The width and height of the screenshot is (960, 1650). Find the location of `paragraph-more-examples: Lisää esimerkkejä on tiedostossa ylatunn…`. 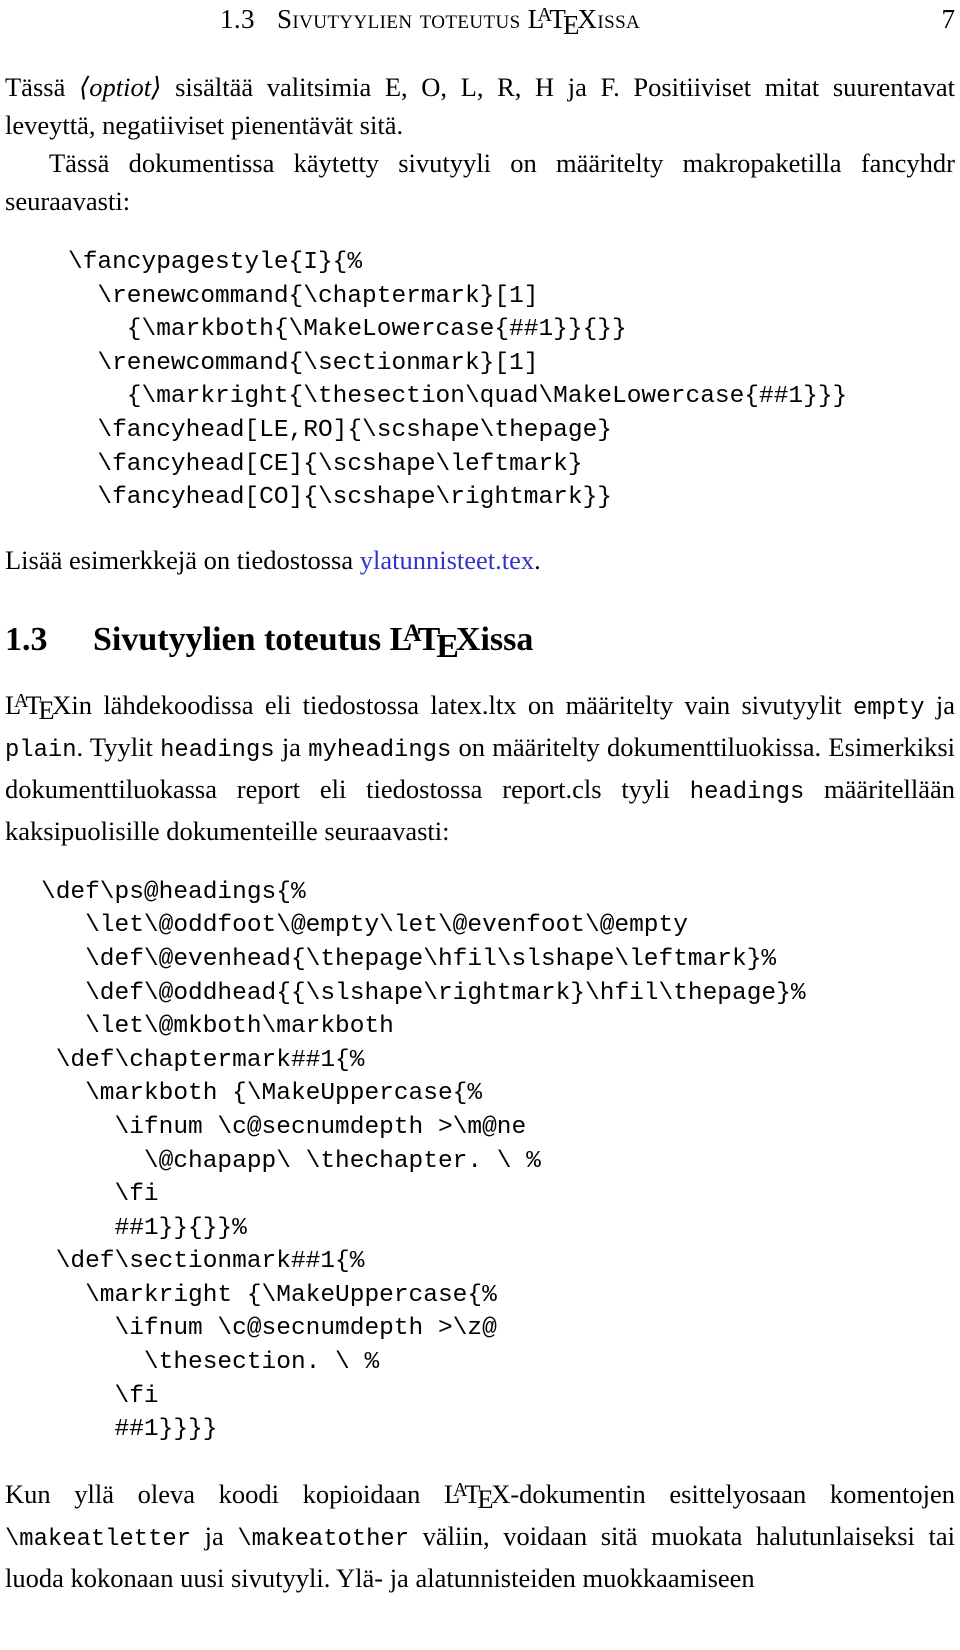

paragraph-more-examples: Lisää esimerkkejä on tiedostossa ylatunn… is located at coordinates (480, 560).